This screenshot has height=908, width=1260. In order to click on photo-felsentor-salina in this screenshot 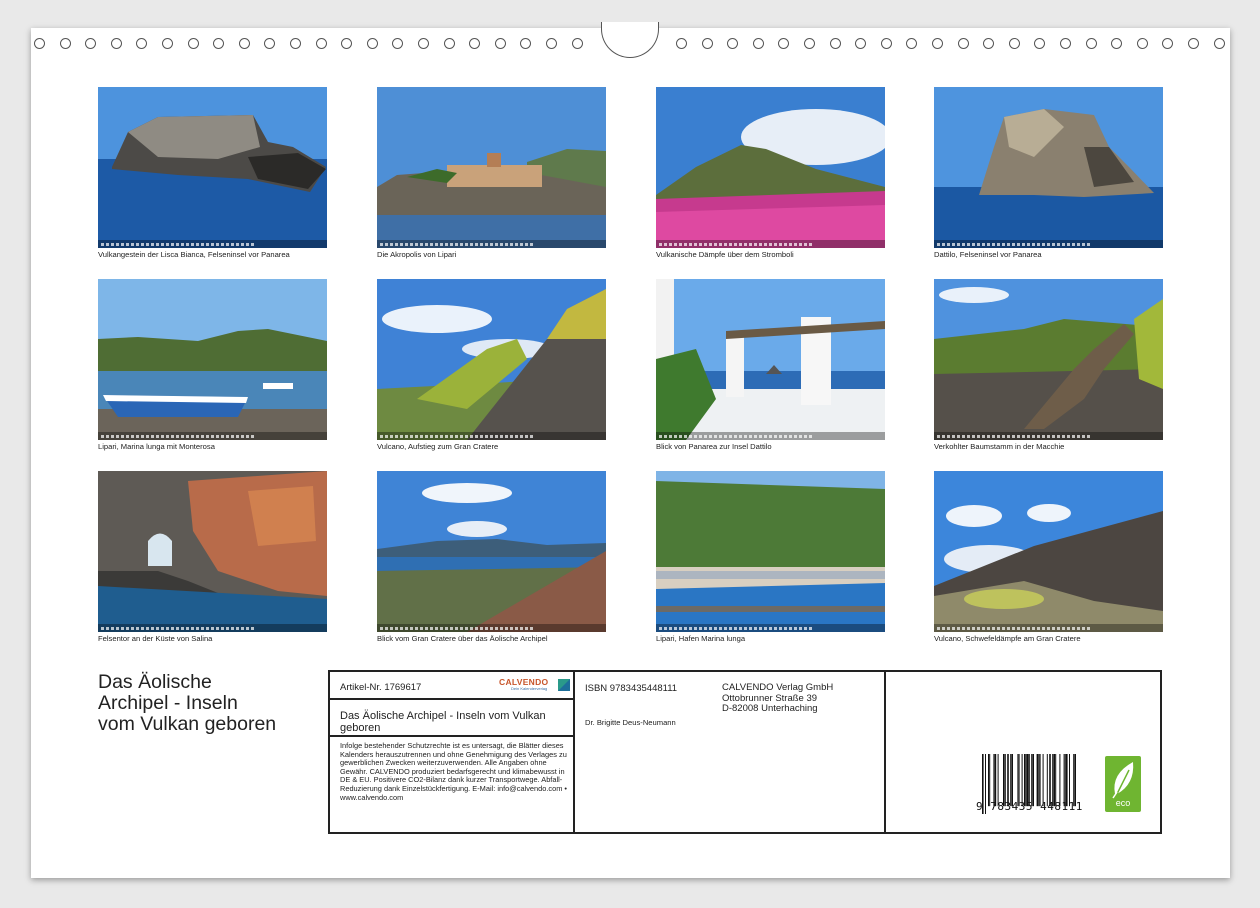, I will do `click(212, 551)`.